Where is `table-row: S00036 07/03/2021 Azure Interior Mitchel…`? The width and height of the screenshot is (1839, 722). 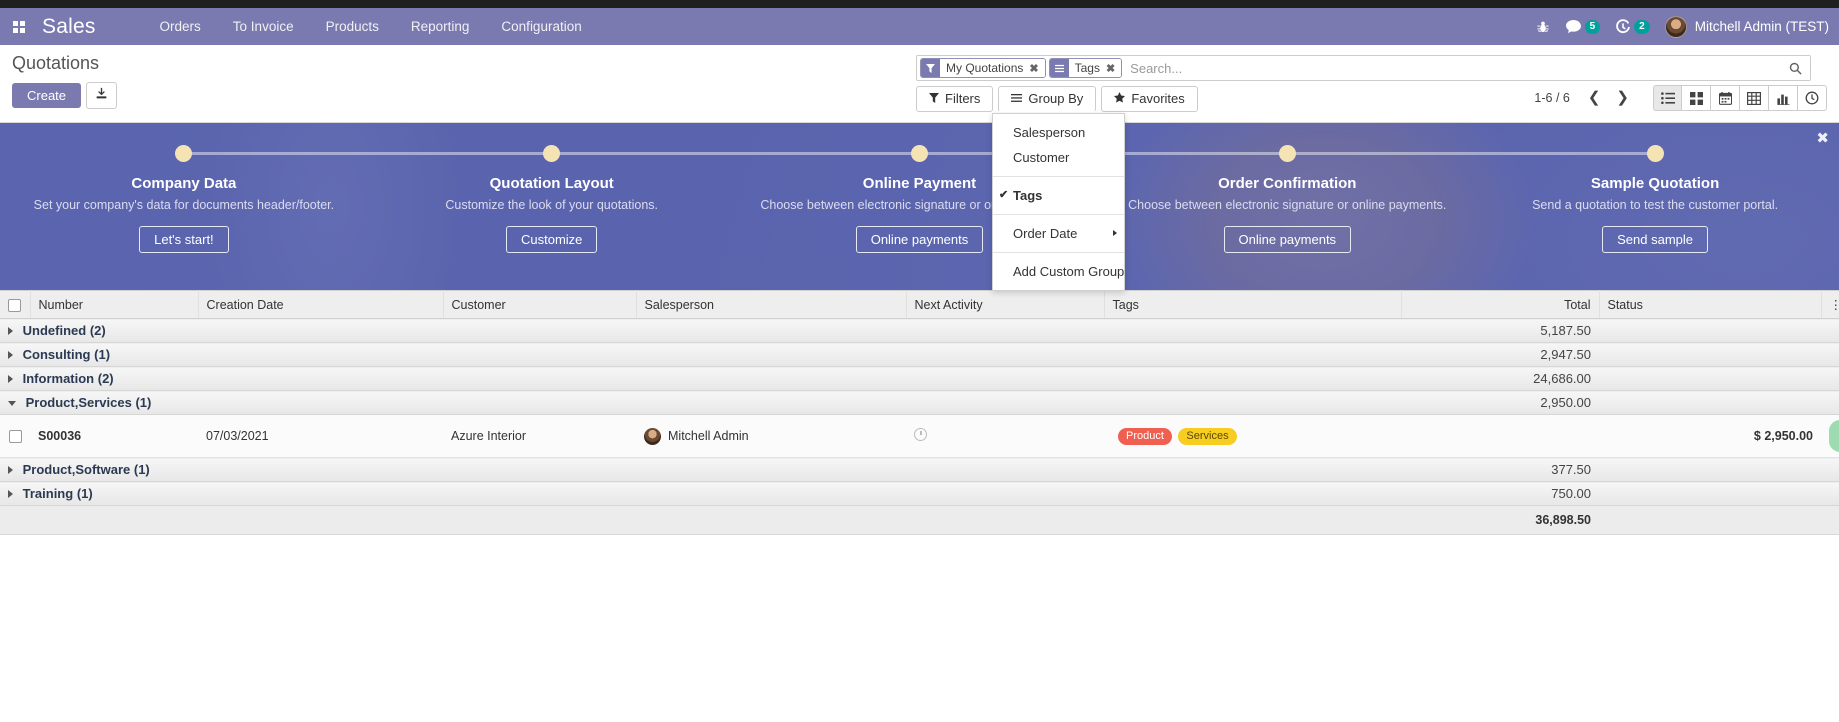 table-row: S00036 07/03/2021 Azure Interior Mitchel… is located at coordinates (919, 436).